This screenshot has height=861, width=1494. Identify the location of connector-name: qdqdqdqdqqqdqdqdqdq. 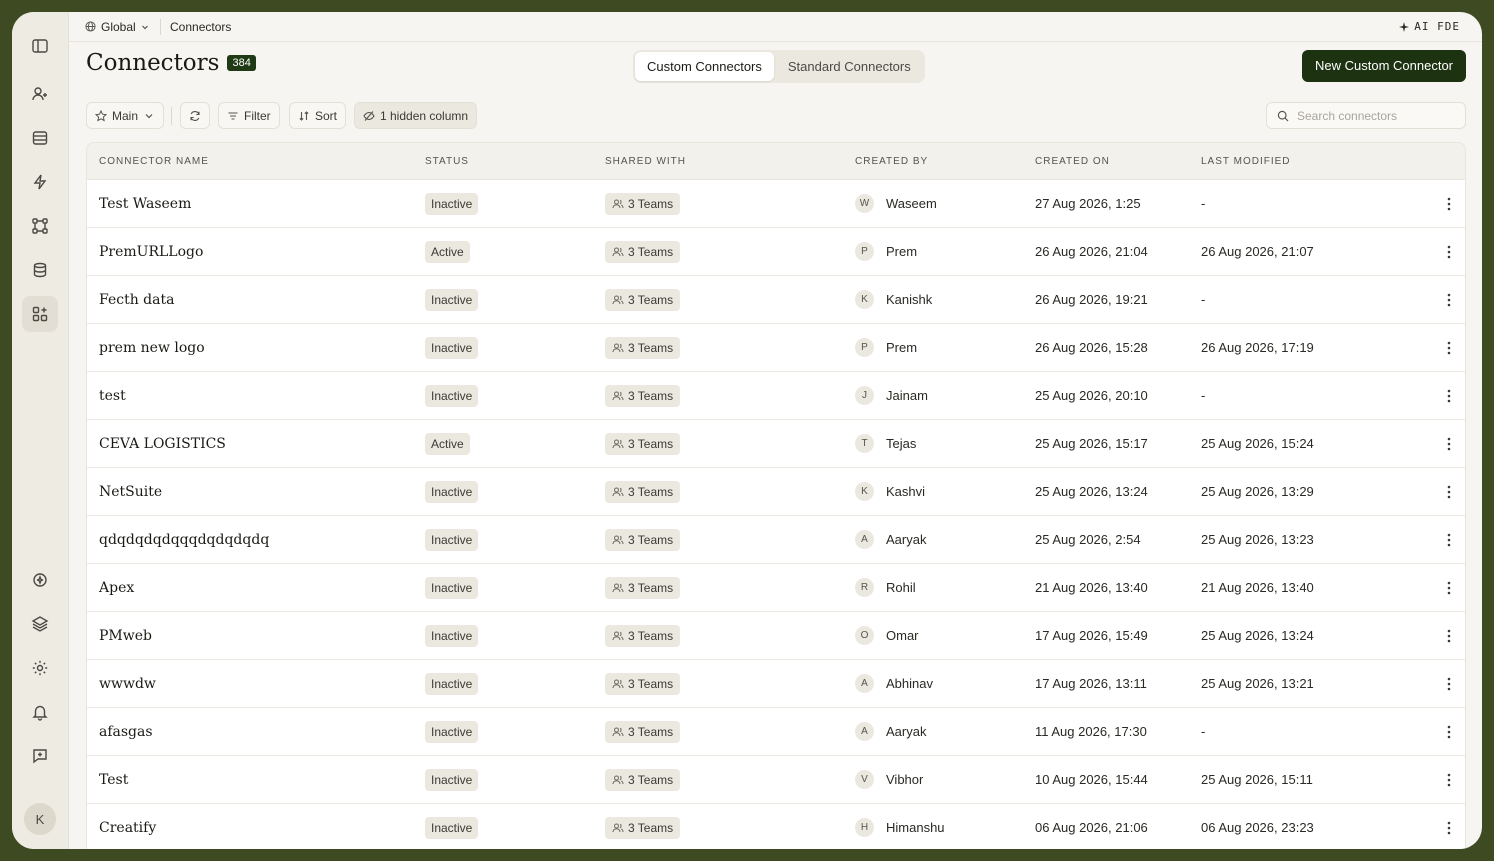
(184, 539).